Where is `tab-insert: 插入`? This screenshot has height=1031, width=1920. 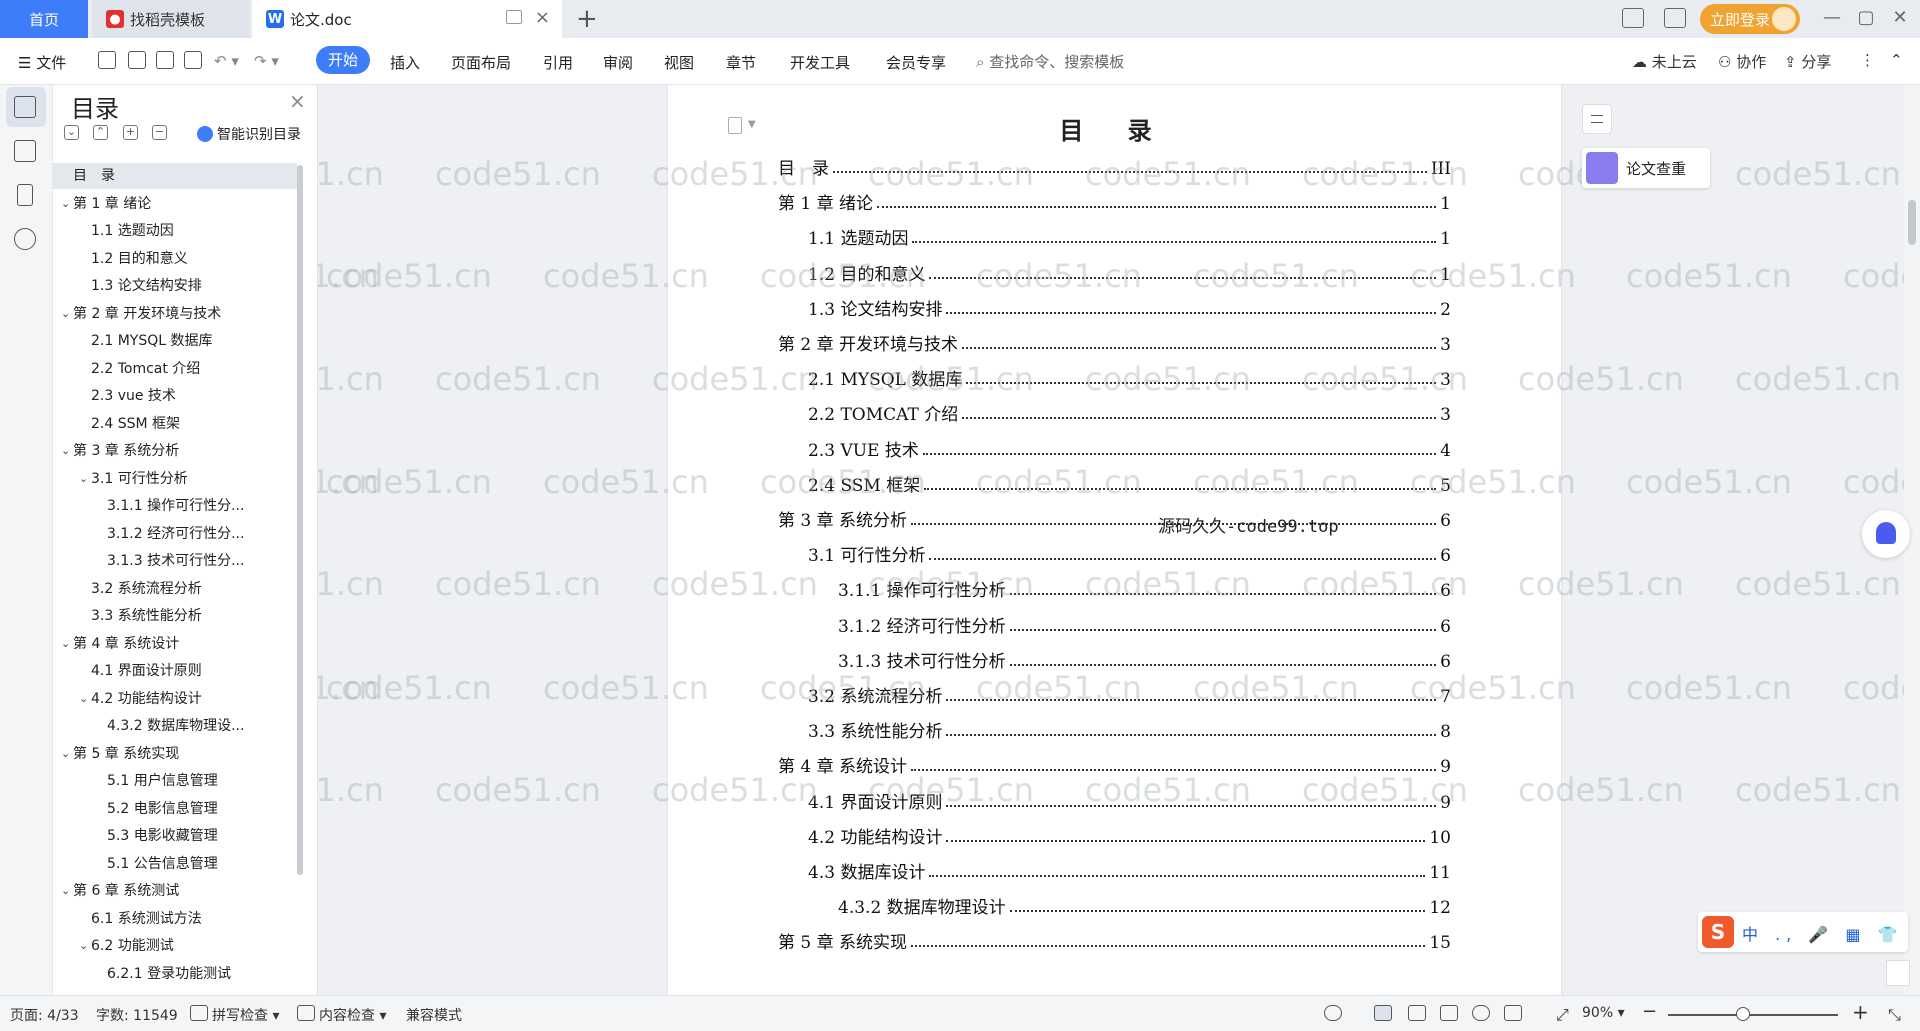 tab-insert: 插入 is located at coordinates (405, 62).